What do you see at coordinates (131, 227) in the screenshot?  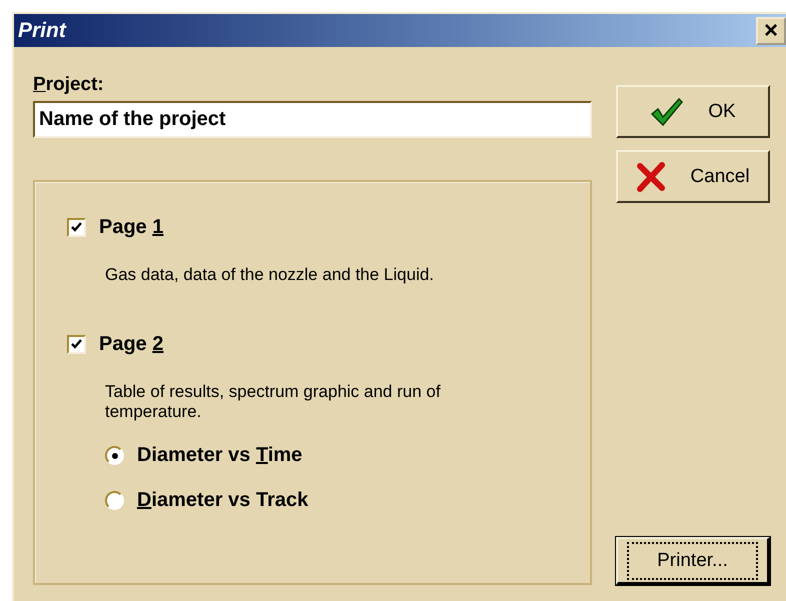 I see `checkbox-label: Page 1` at bounding box center [131, 227].